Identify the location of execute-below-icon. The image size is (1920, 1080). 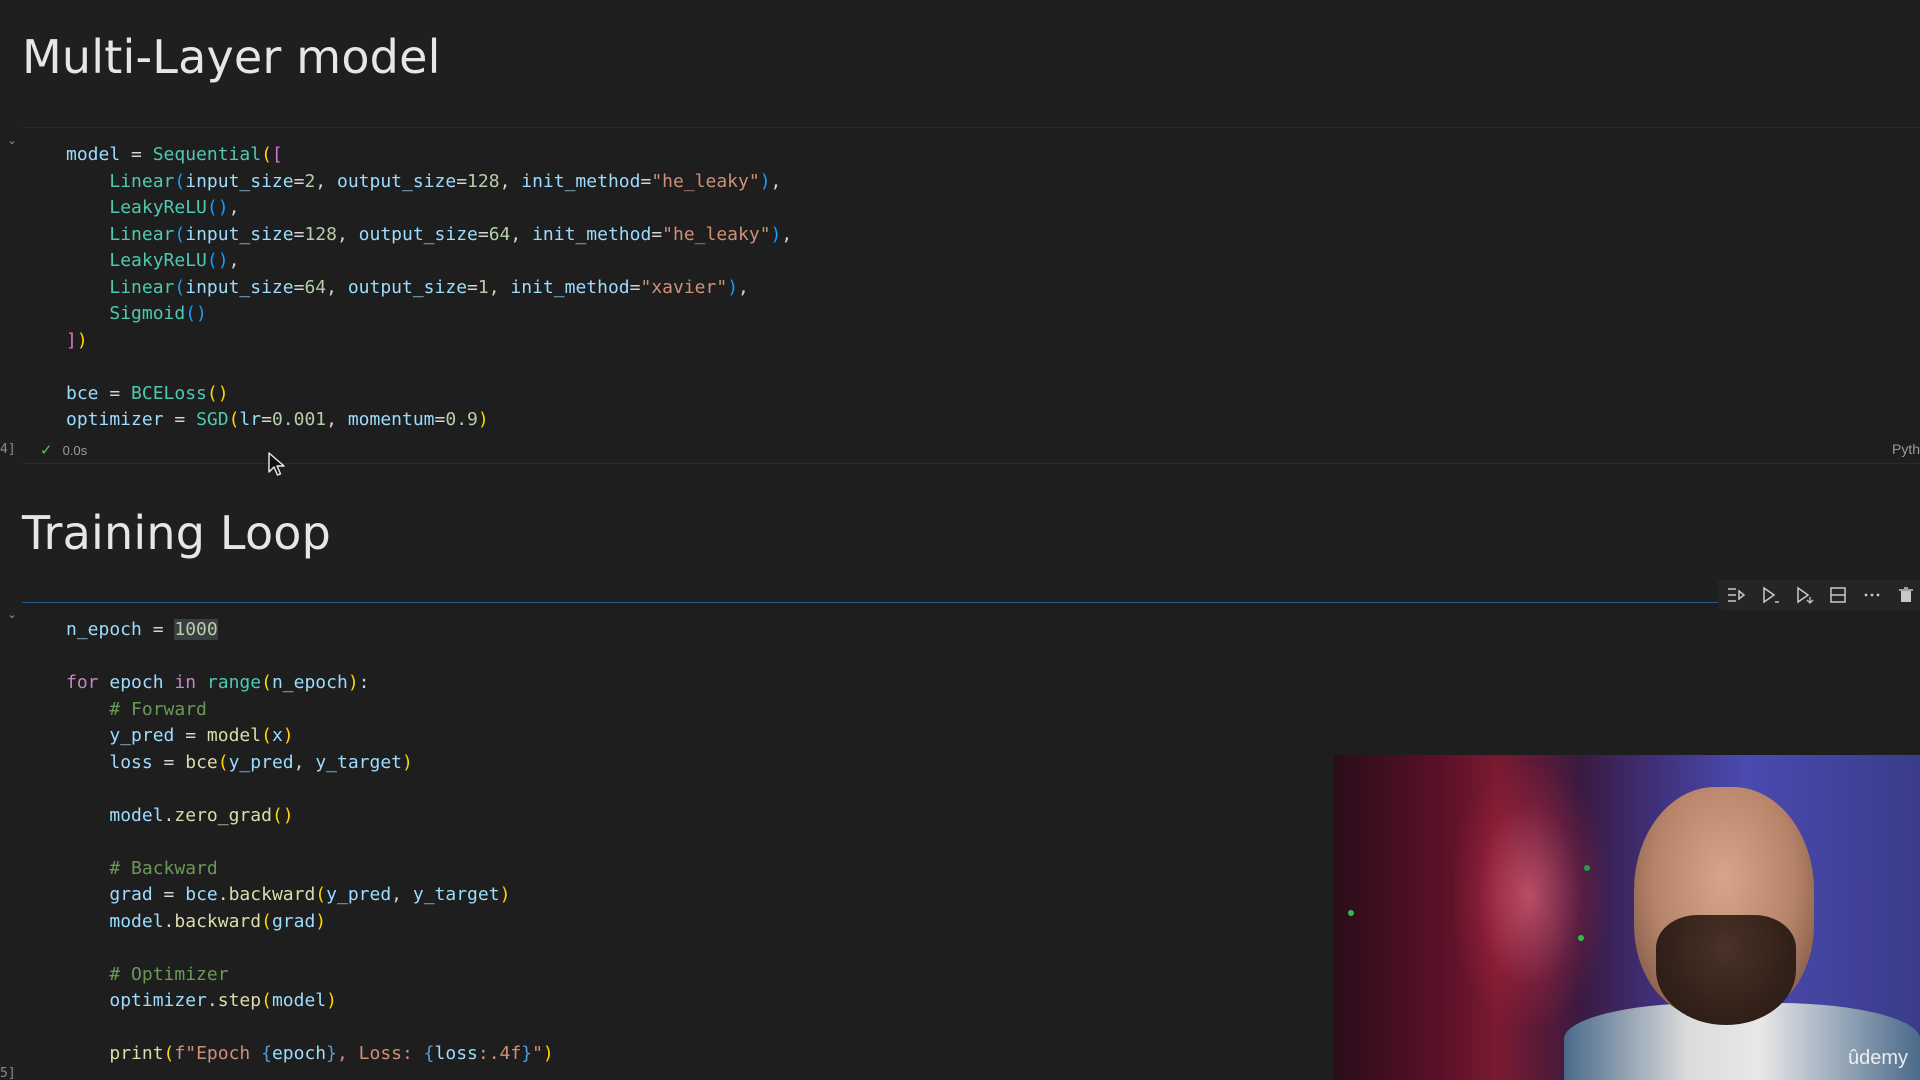
(1804, 595).